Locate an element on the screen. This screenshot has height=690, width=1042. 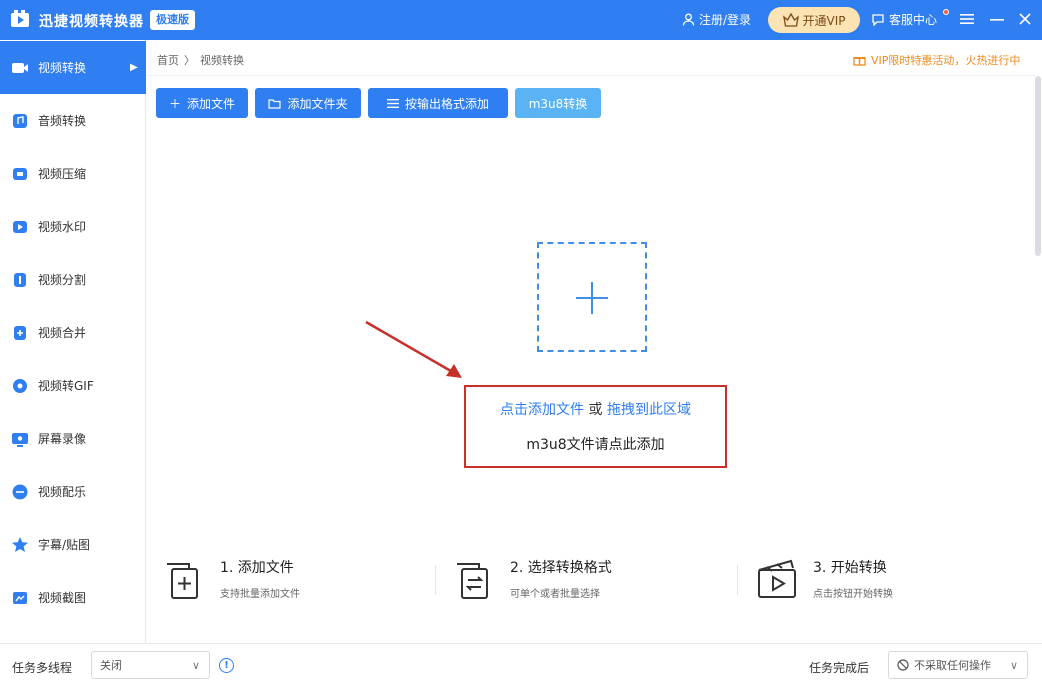
list-icon is located at coordinates (392, 103).